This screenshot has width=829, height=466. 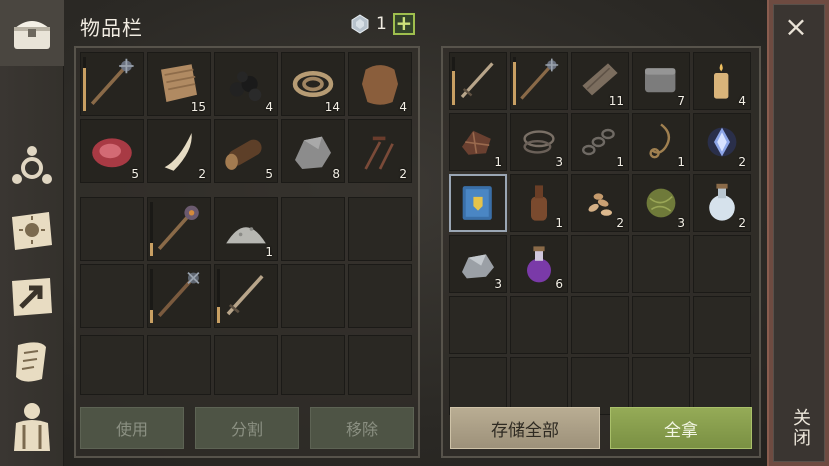 I want to click on sidebar-item-map, so click(x=32, y=297).